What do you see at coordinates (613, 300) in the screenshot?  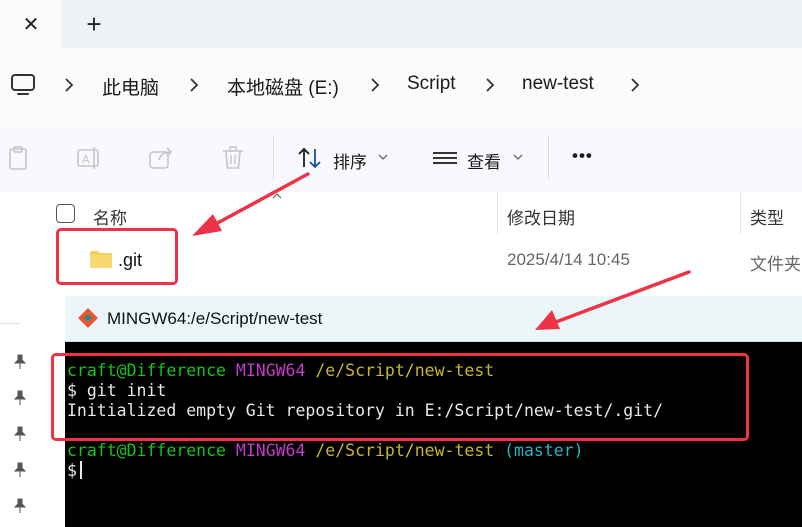 I see `arrow-to-terminal` at bounding box center [613, 300].